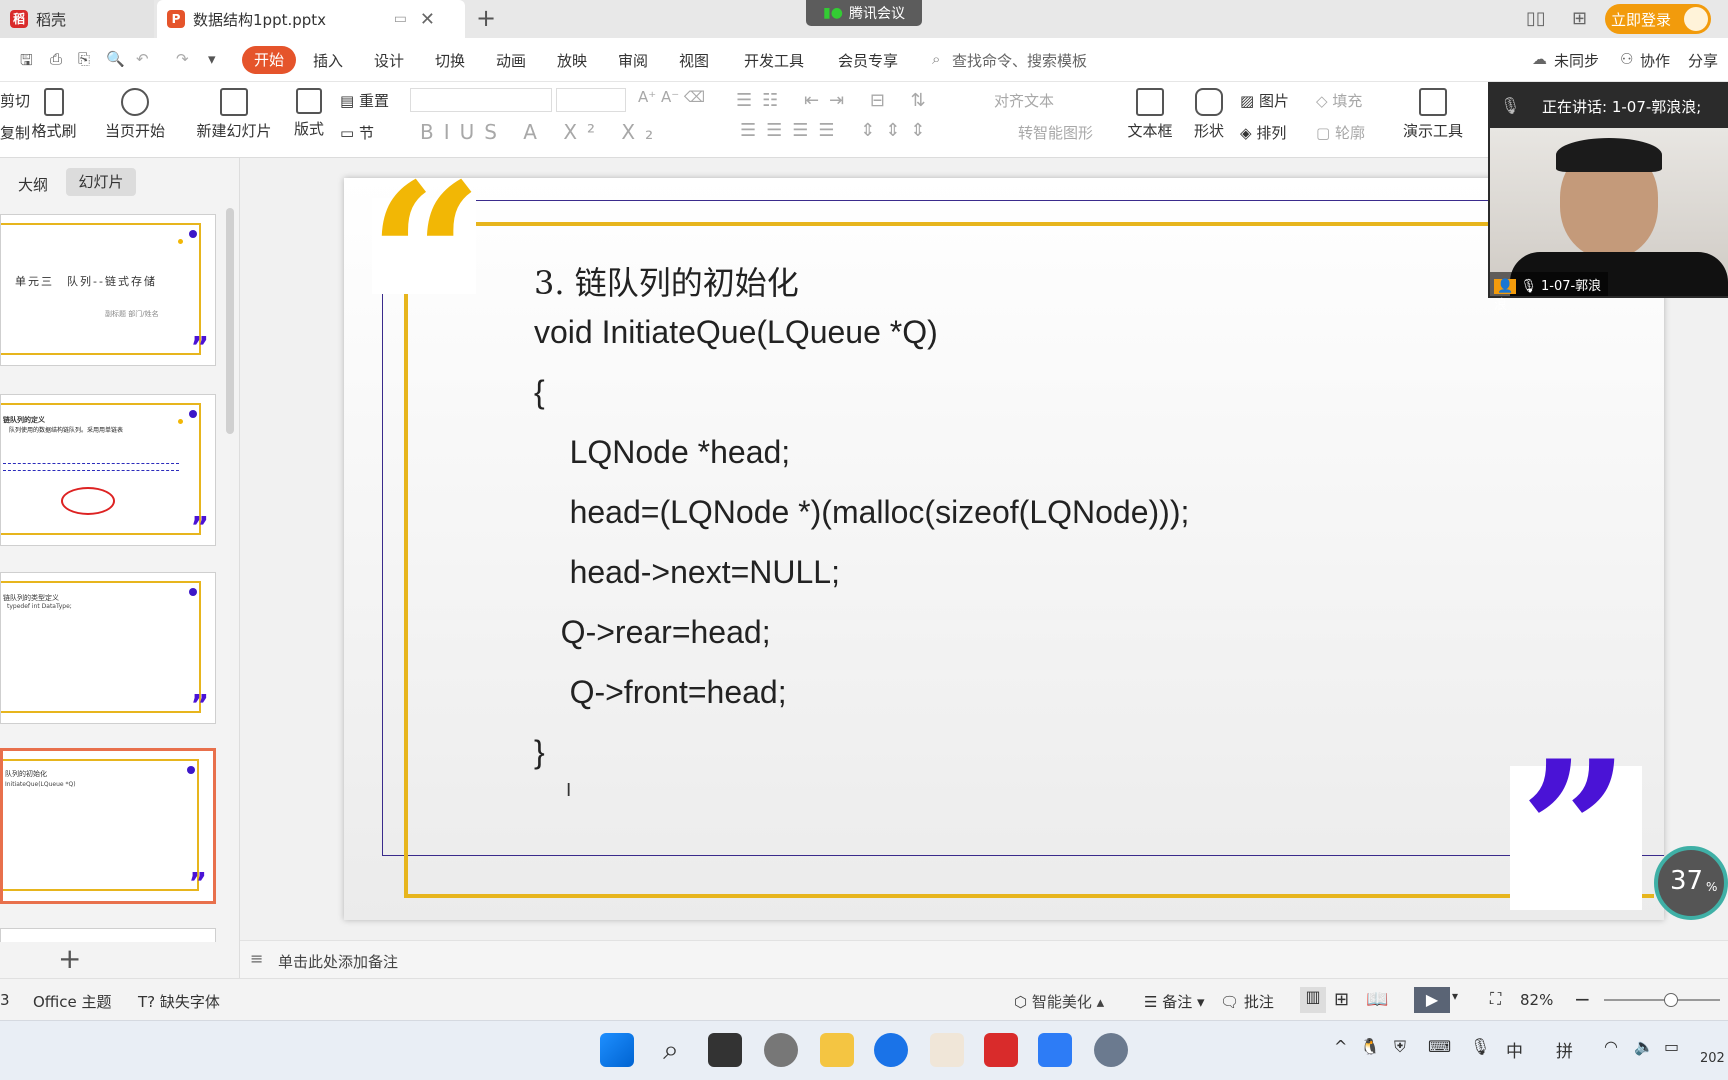 This screenshot has height=1080, width=1728. What do you see at coordinates (101, 182) in the screenshot?
I see `tab-slides: 幻灯片` at bounding box center [101, 182].